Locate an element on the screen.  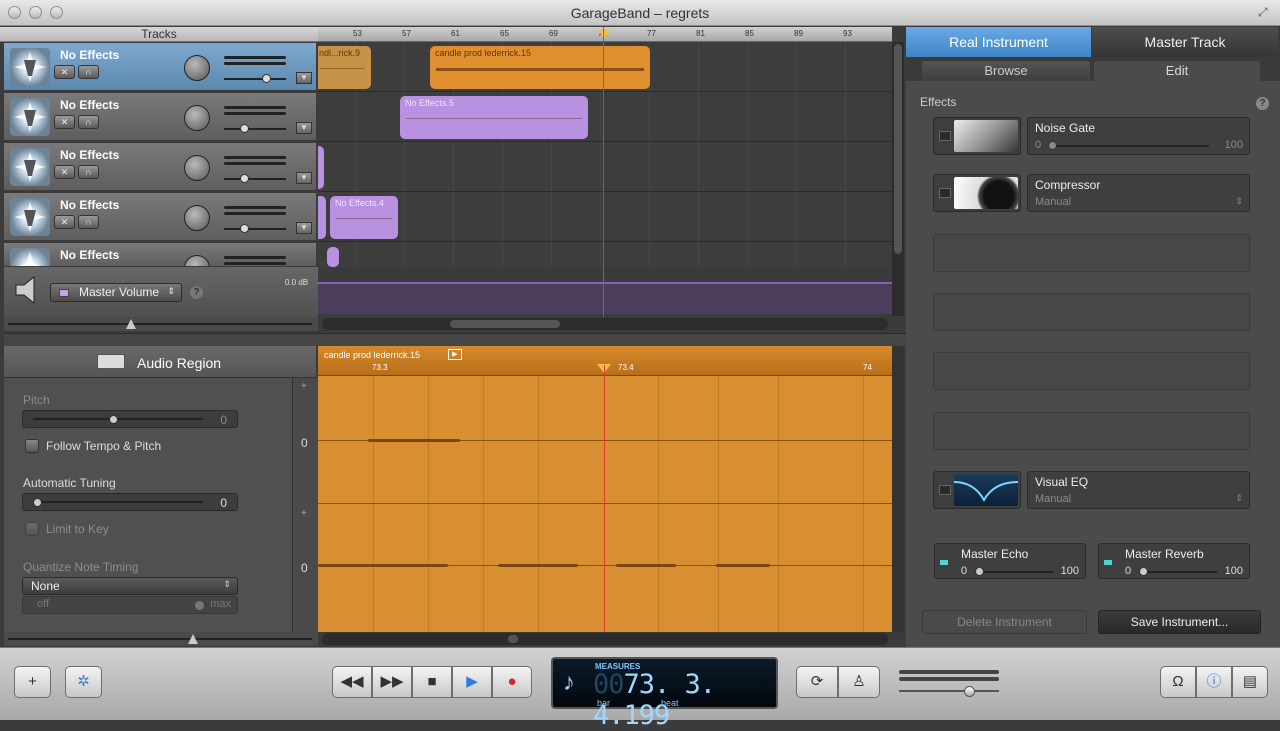
effect-thumbnail-compressor is located at coordinates (977, 193).